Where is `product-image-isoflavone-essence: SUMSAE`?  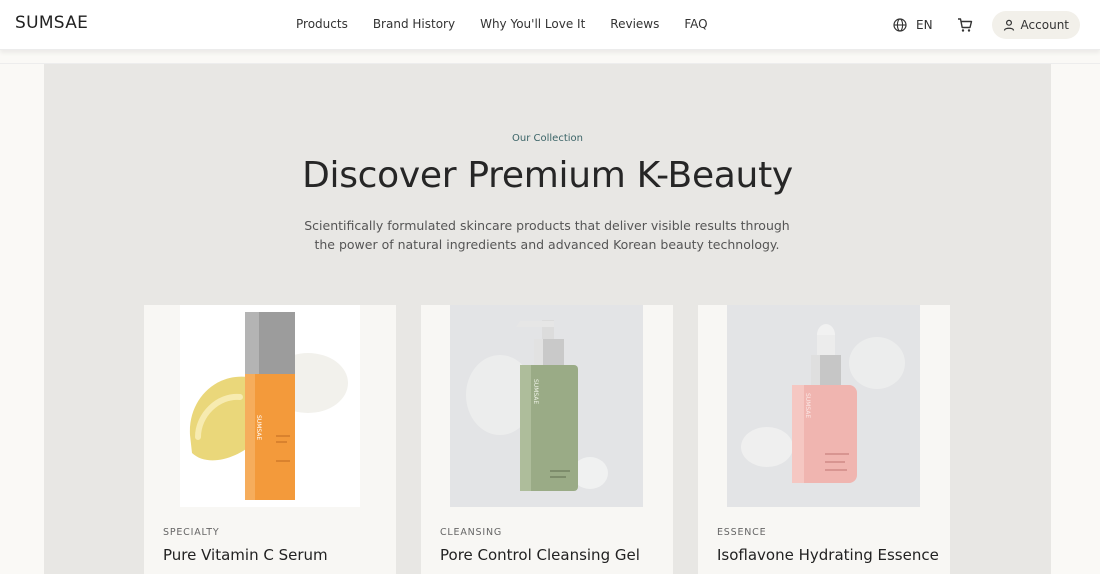
product-image-isoflavone-essence: SUMSAE is located at coordinates (823, 406).